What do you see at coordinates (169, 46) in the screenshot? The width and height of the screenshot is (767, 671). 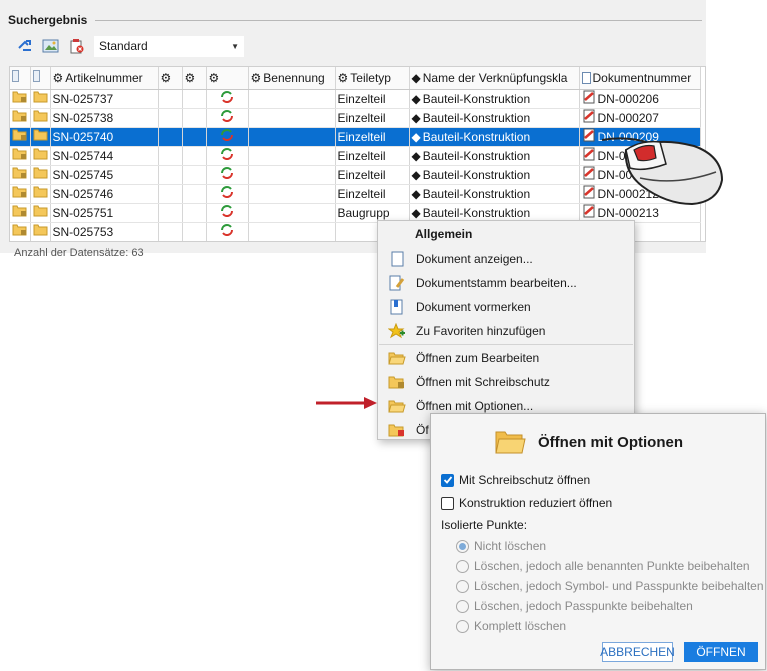 I see `view-select: Standard ▼` at bounding box center [169, 46].